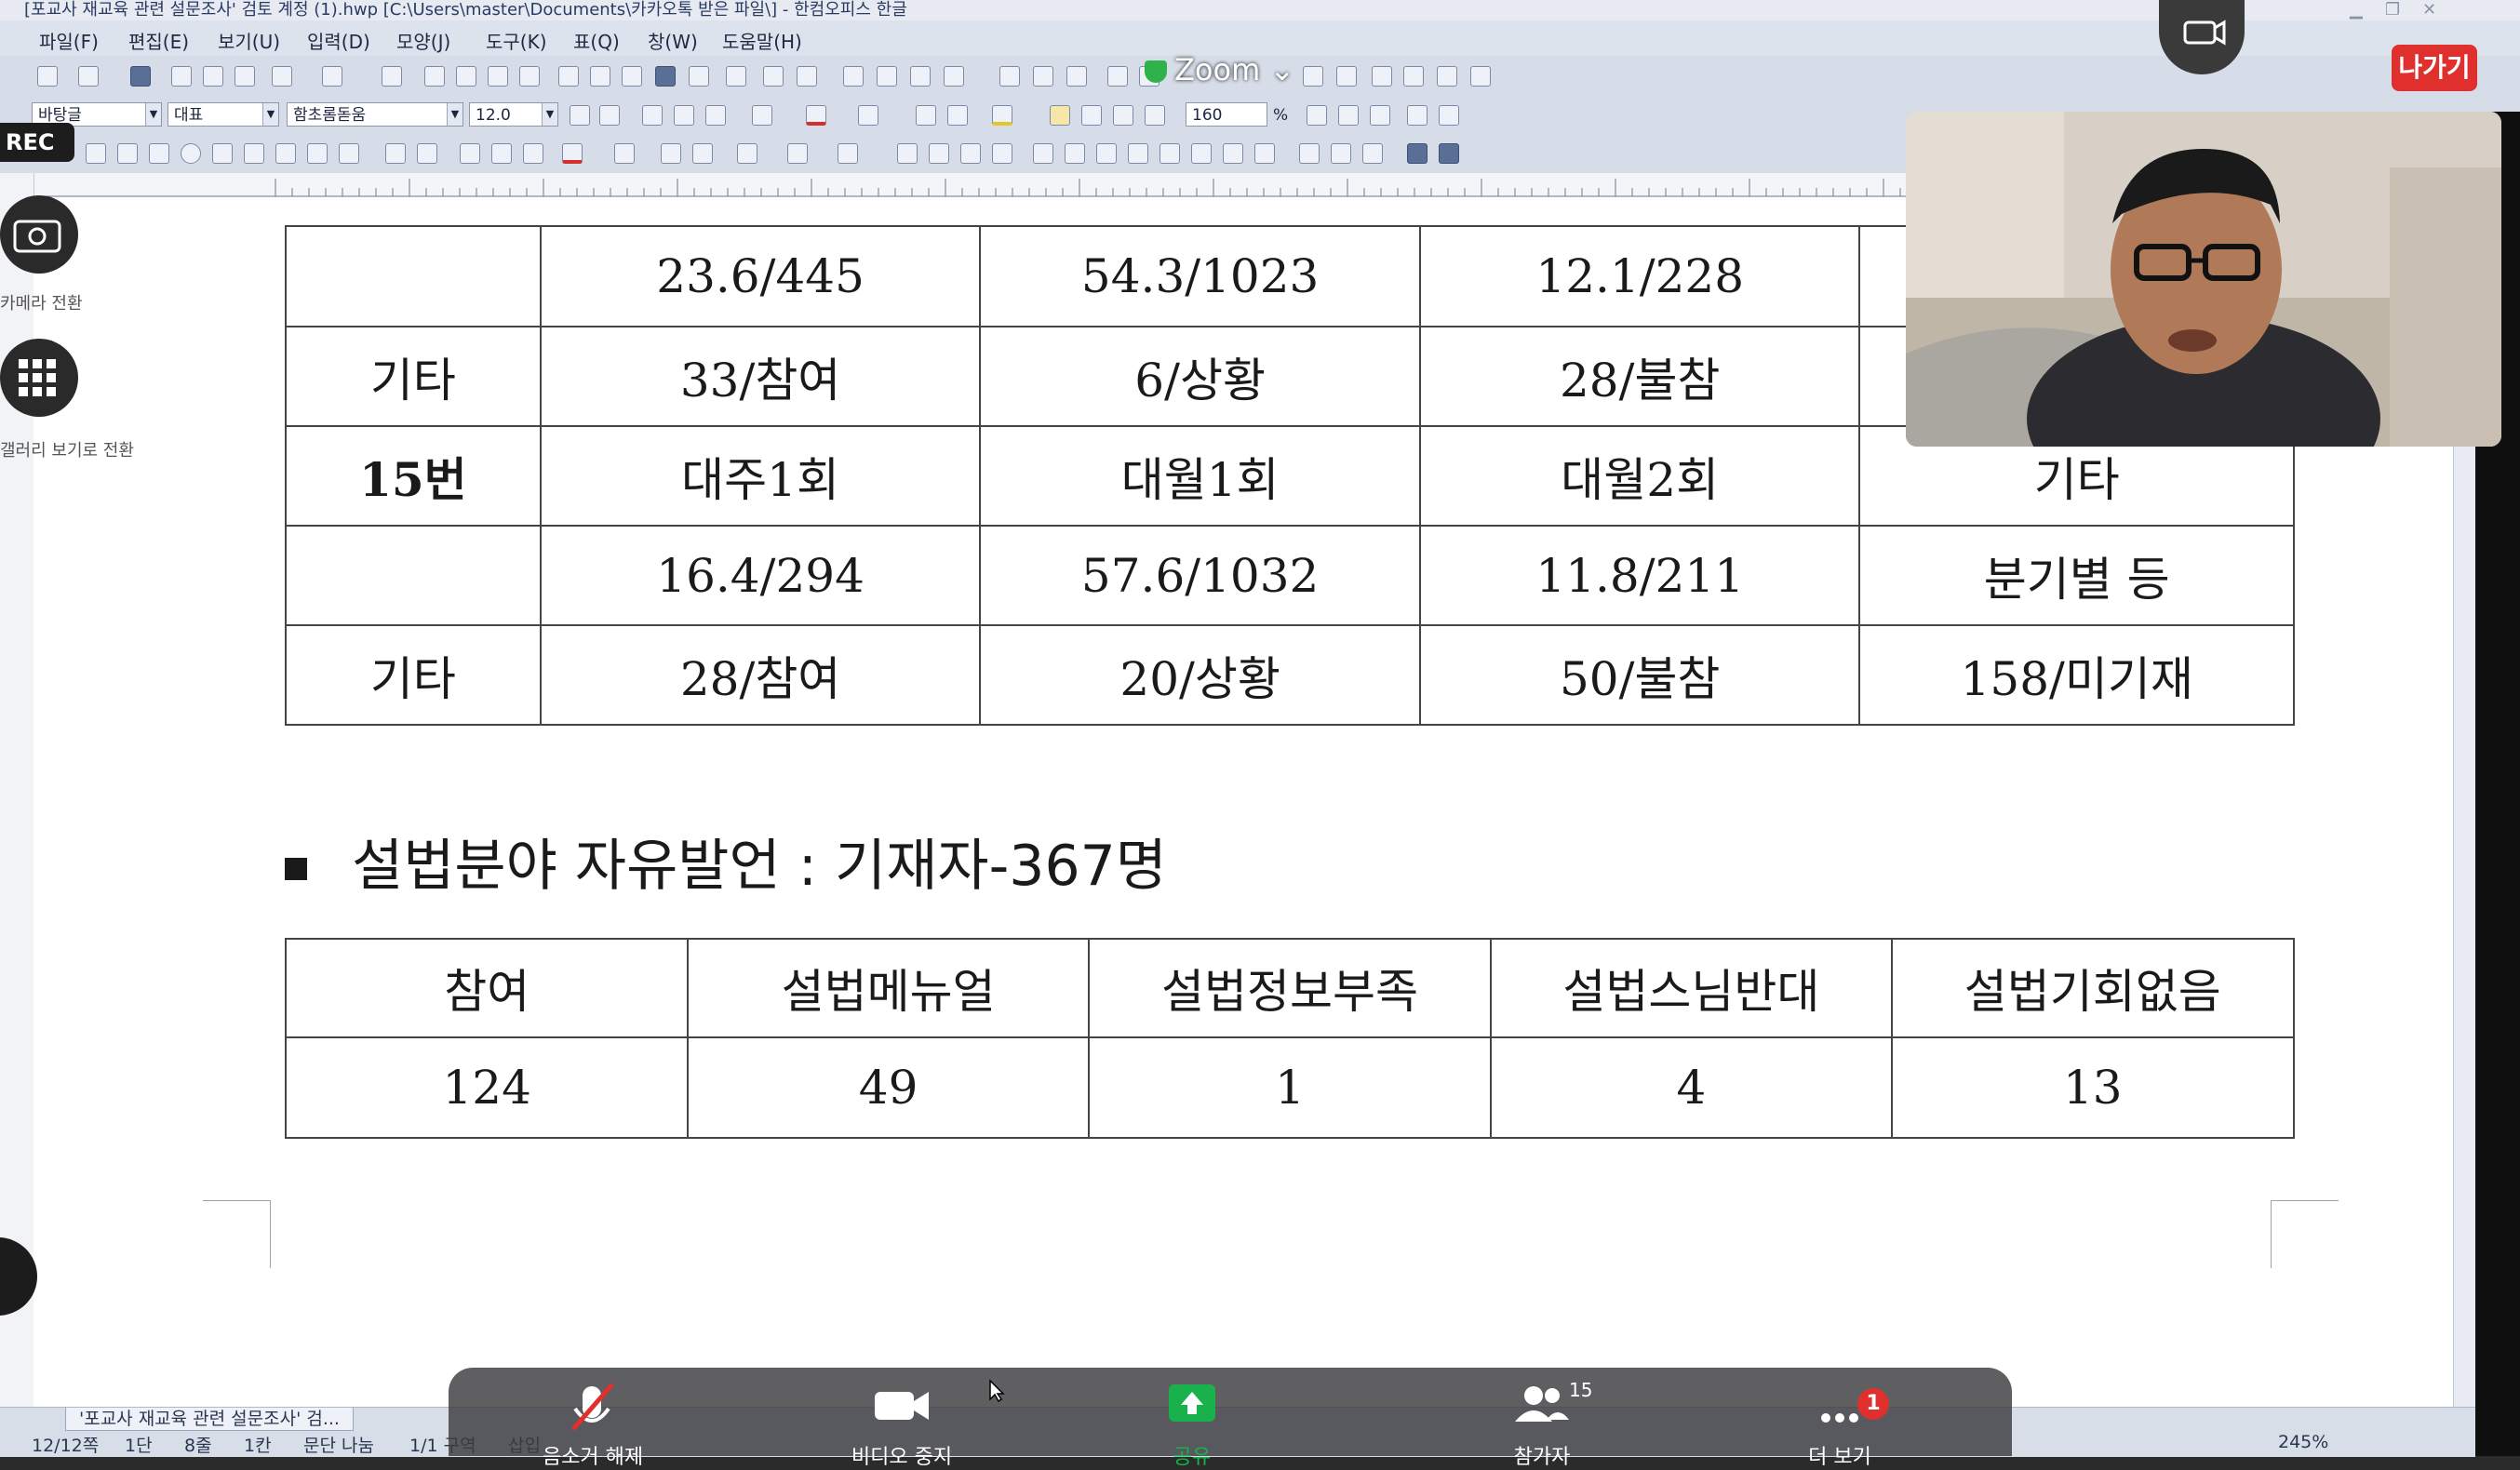 Image resolution: width=2520 pixels, height=1470 pixels. Describe the element at coordinates (1117, 76) in the screenshot. I see `caption-icon` at that location.